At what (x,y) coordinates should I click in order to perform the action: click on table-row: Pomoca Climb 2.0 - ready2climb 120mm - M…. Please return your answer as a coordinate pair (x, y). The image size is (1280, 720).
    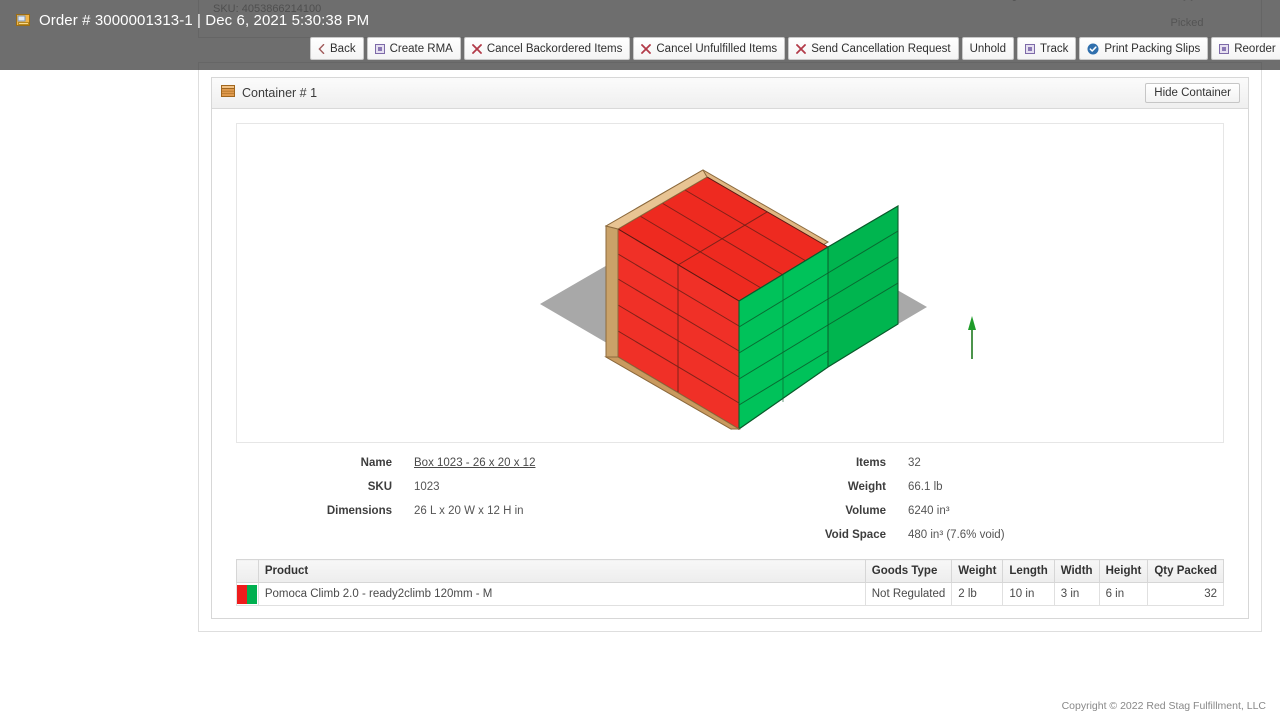
    Looking at the image, I should click on (730, 594).